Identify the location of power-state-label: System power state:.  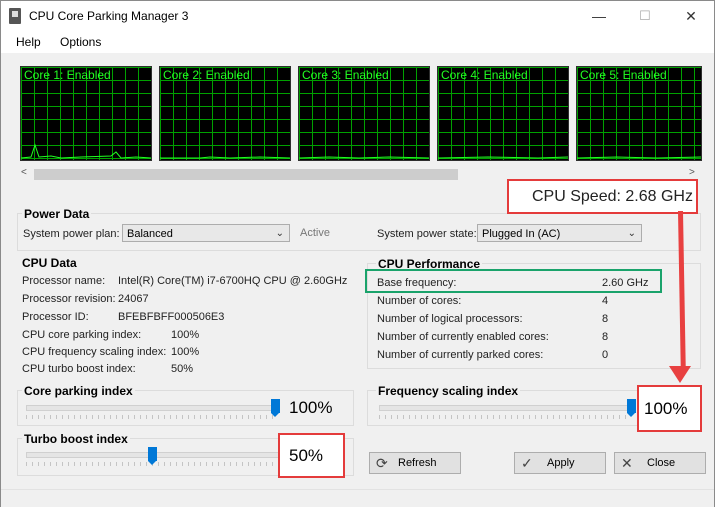
(427, 234).